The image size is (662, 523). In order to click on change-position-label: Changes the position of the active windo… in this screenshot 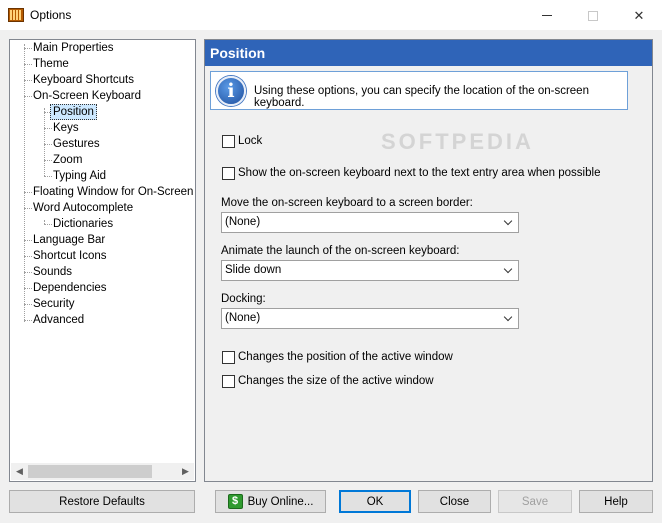, I will do `click(345, 357)`.